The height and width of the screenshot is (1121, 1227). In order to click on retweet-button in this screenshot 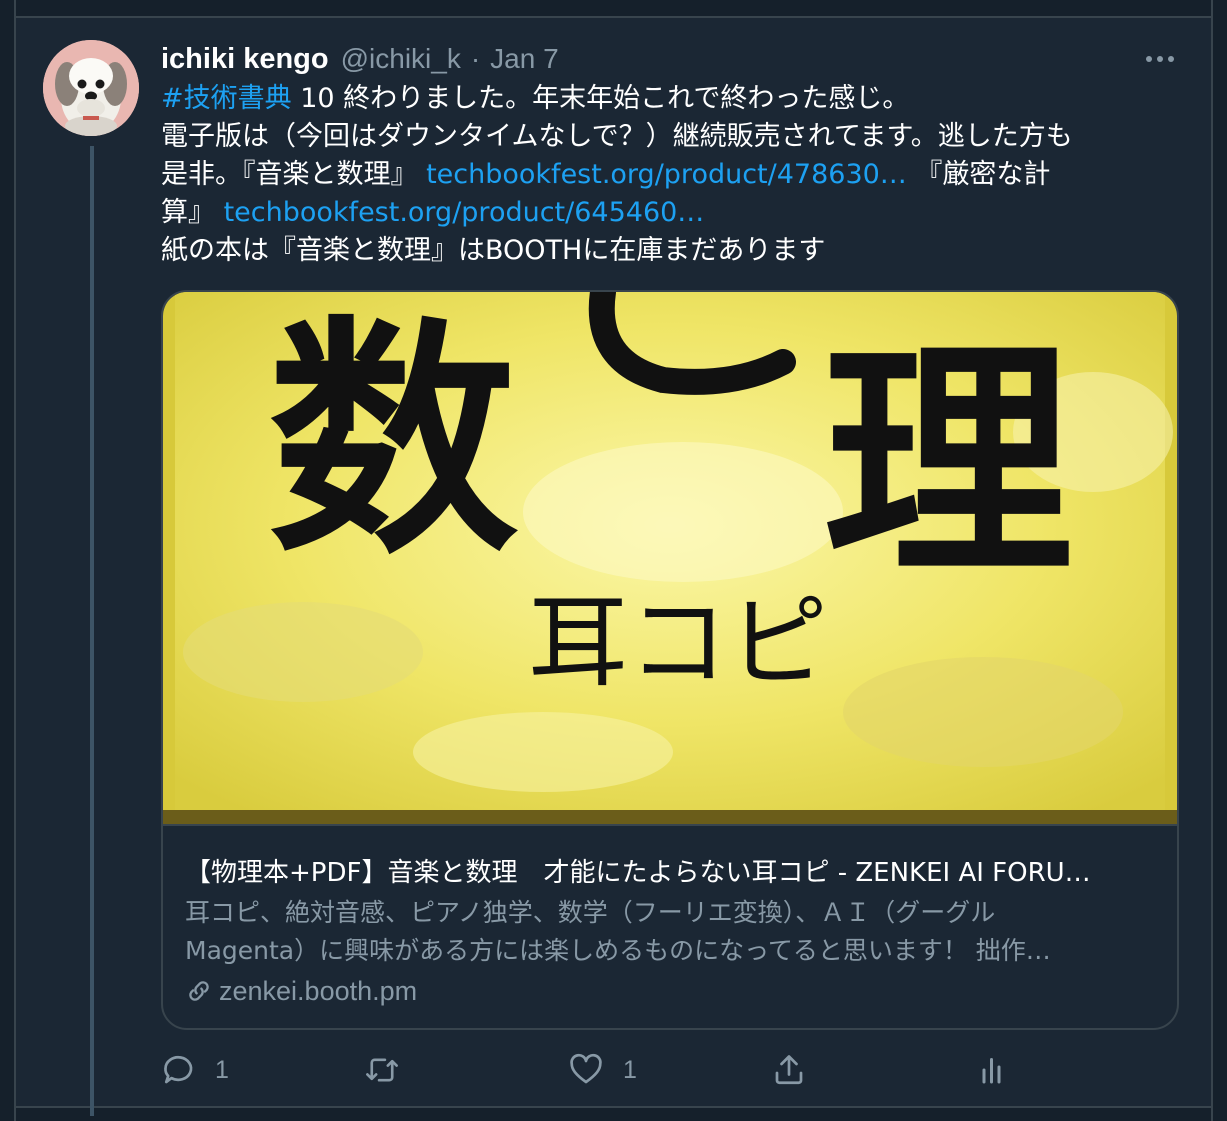, I will do `click(382, 1070)`.